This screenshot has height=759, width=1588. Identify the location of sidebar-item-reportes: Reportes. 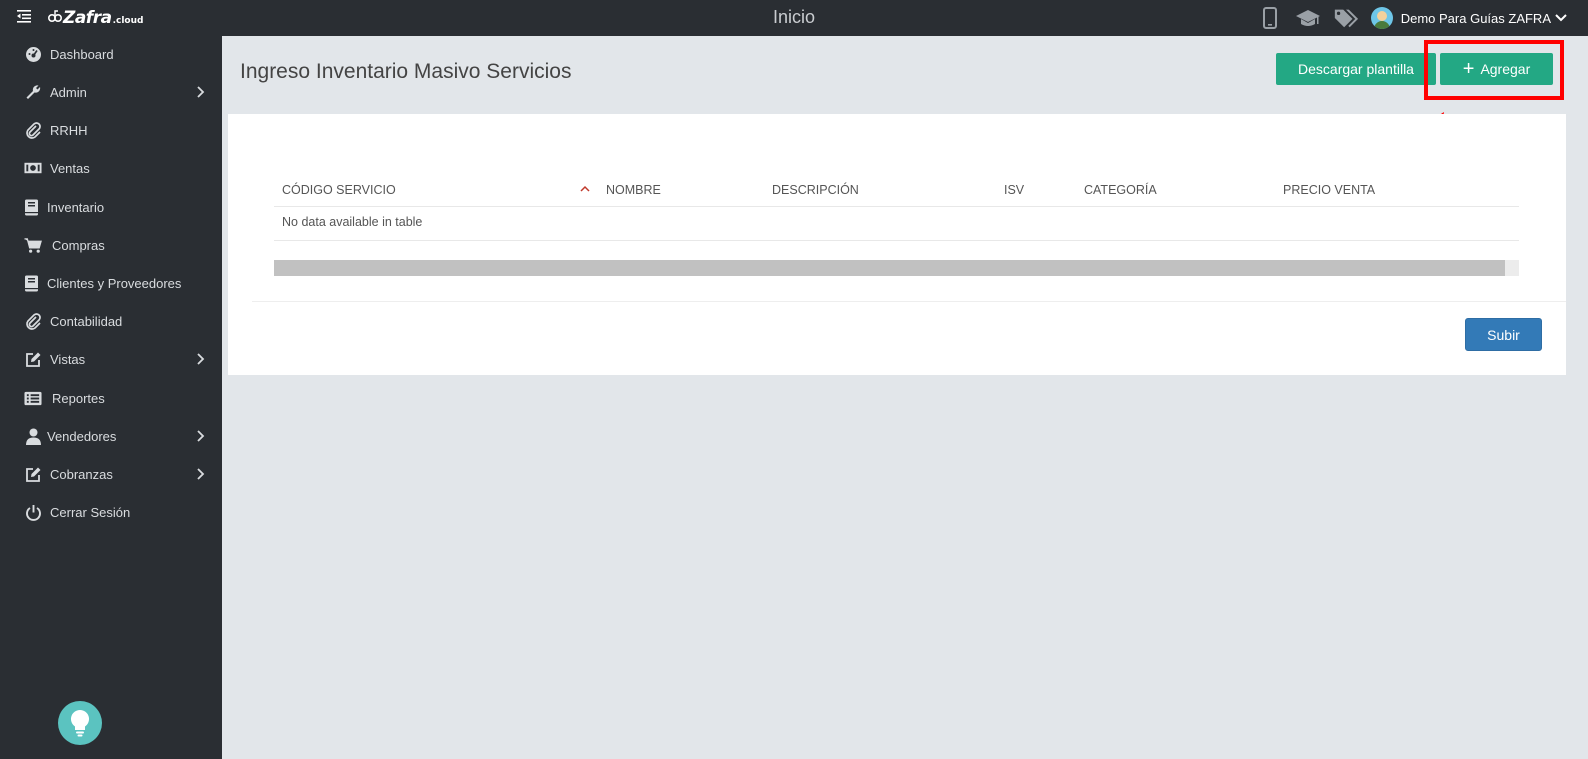
(111, 398).